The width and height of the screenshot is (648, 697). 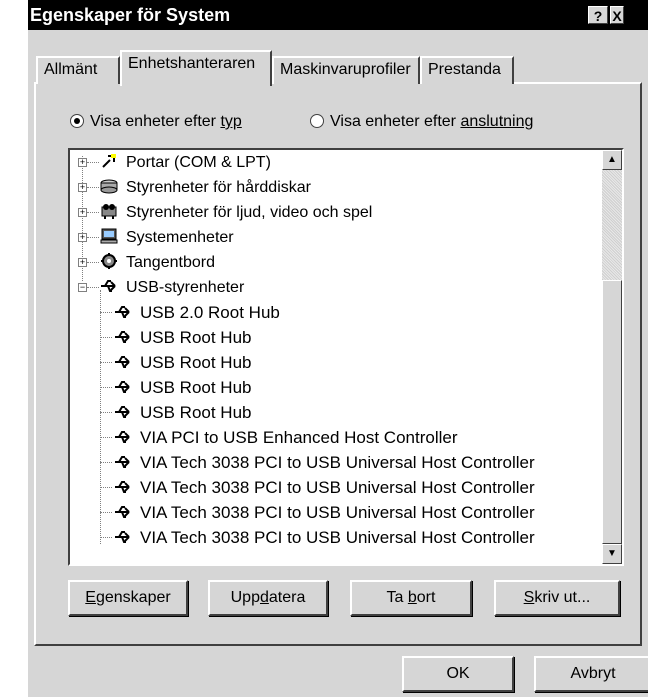 What do you see at coordinates (218, 187) in the screenshot?
I see `tree-item-label: Styrenheter för hårddiskar` at bounding box center [218, 187].